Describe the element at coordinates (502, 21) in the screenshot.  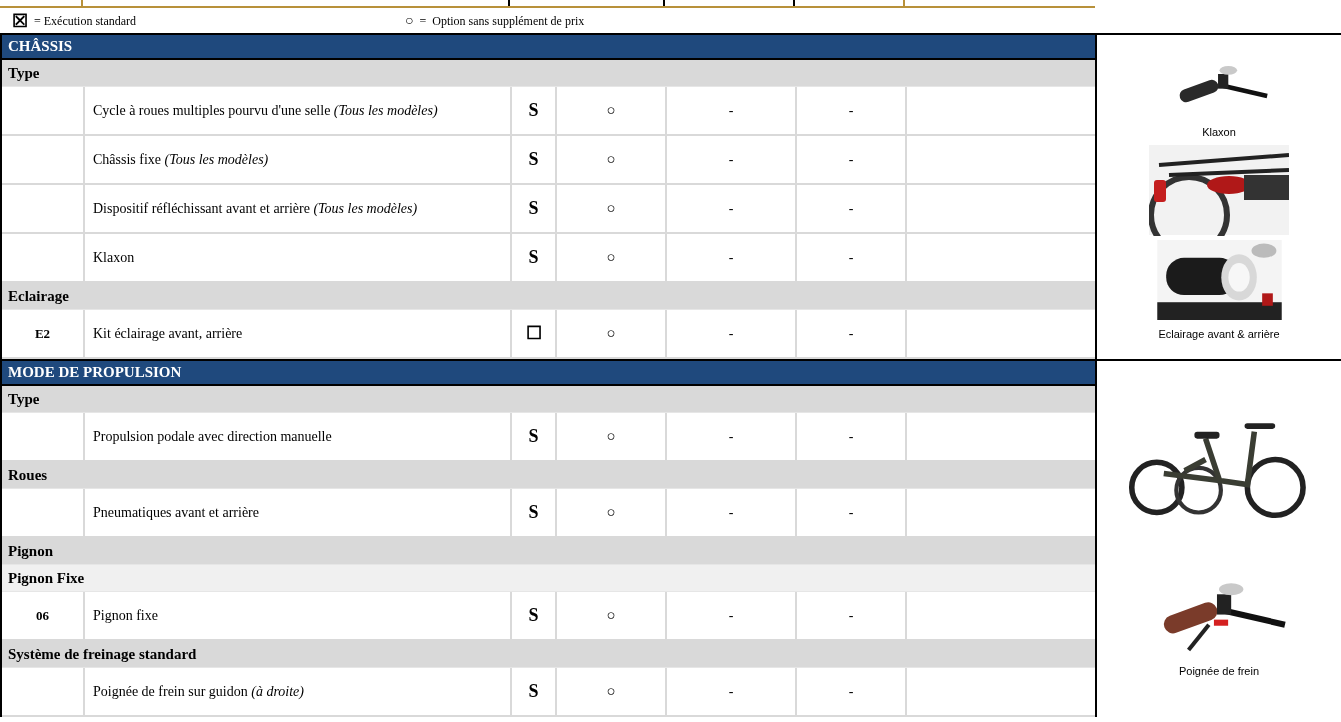
I see `legend-text: = Option sans supplément de prix` at that location.